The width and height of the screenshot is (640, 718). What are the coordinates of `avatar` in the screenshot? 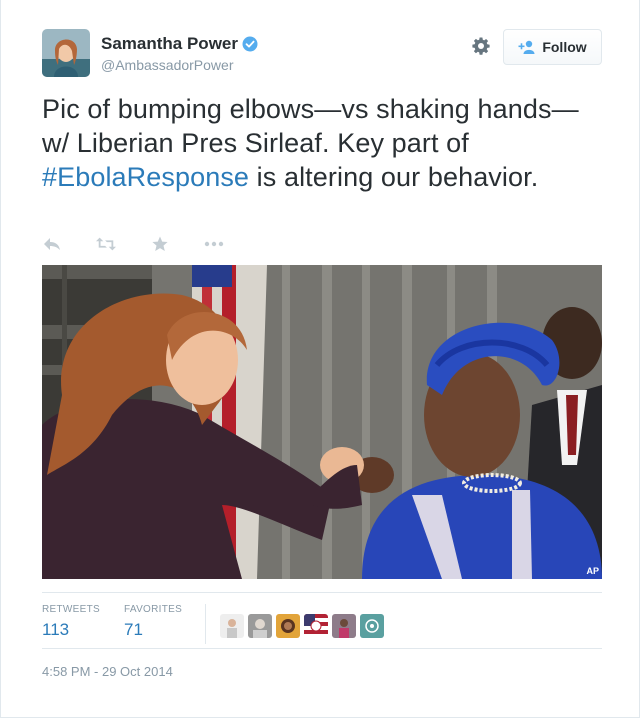 It's located at (66, 53).